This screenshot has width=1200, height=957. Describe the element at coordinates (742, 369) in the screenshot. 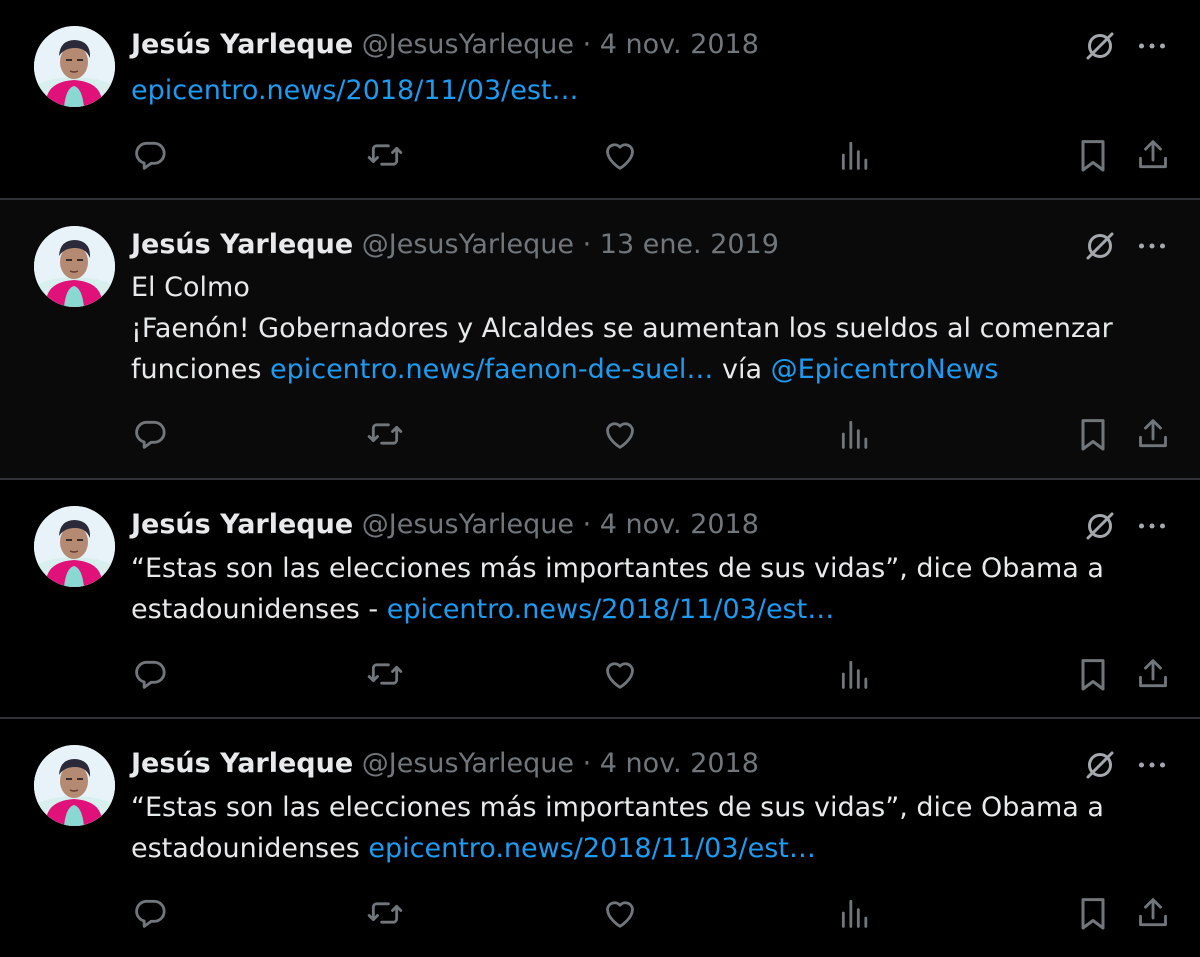

I see `text-segment: vía` at that location.